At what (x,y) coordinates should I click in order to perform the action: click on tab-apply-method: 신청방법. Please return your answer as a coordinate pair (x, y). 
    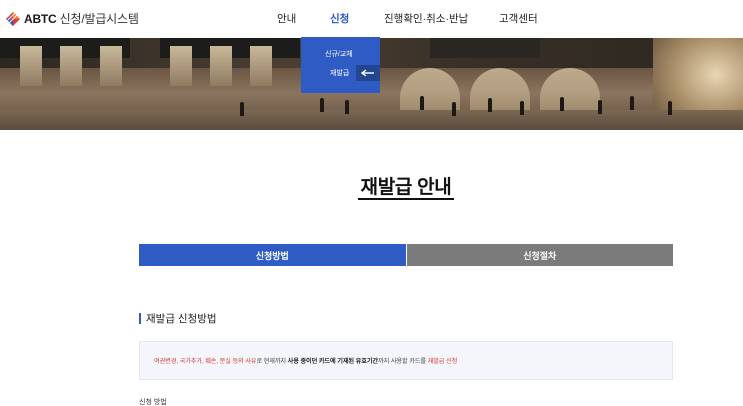
    Looking at the image, I should click on (272, 255).